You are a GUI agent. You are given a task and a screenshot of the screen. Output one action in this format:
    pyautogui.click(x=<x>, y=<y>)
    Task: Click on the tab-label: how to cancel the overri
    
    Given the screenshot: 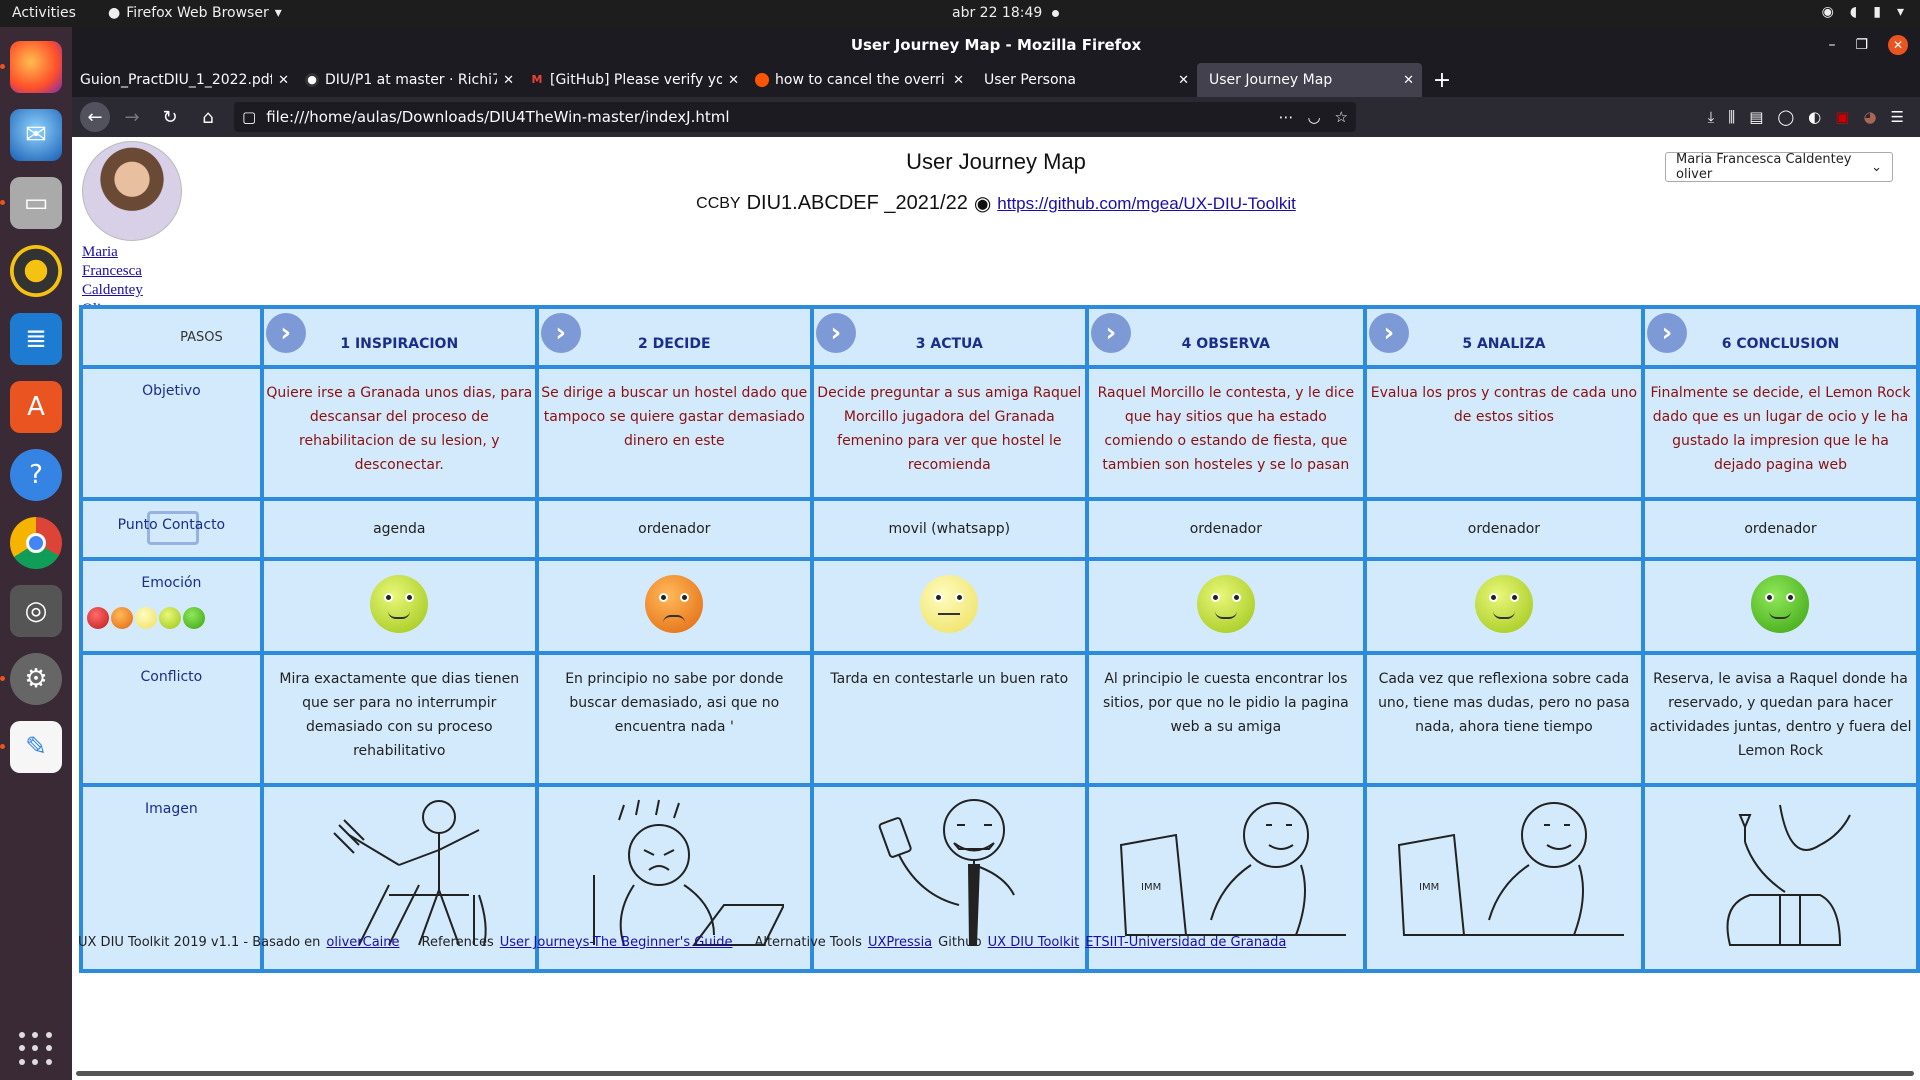 What is the action you would take?
    pyautogui.click(x=860, y=80)
    